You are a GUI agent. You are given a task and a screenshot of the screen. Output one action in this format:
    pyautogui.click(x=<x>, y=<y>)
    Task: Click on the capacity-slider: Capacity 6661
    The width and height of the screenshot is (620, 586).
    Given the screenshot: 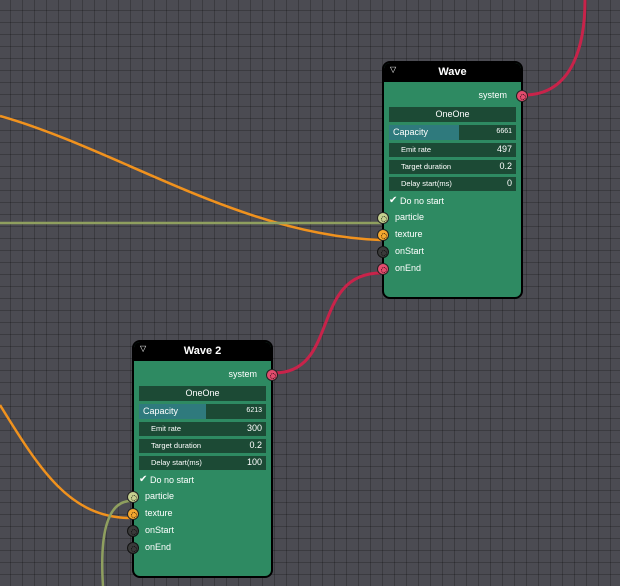 What is the action you would take?
    pyautogui.click(x=452, y=132)
    